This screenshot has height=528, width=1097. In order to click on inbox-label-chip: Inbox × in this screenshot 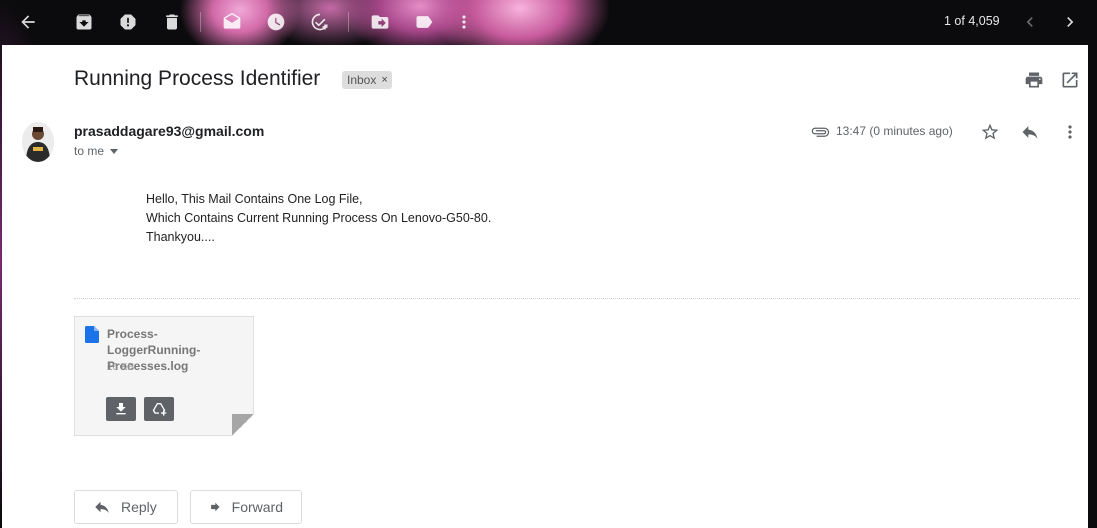, I will do `click(367, 80)`.